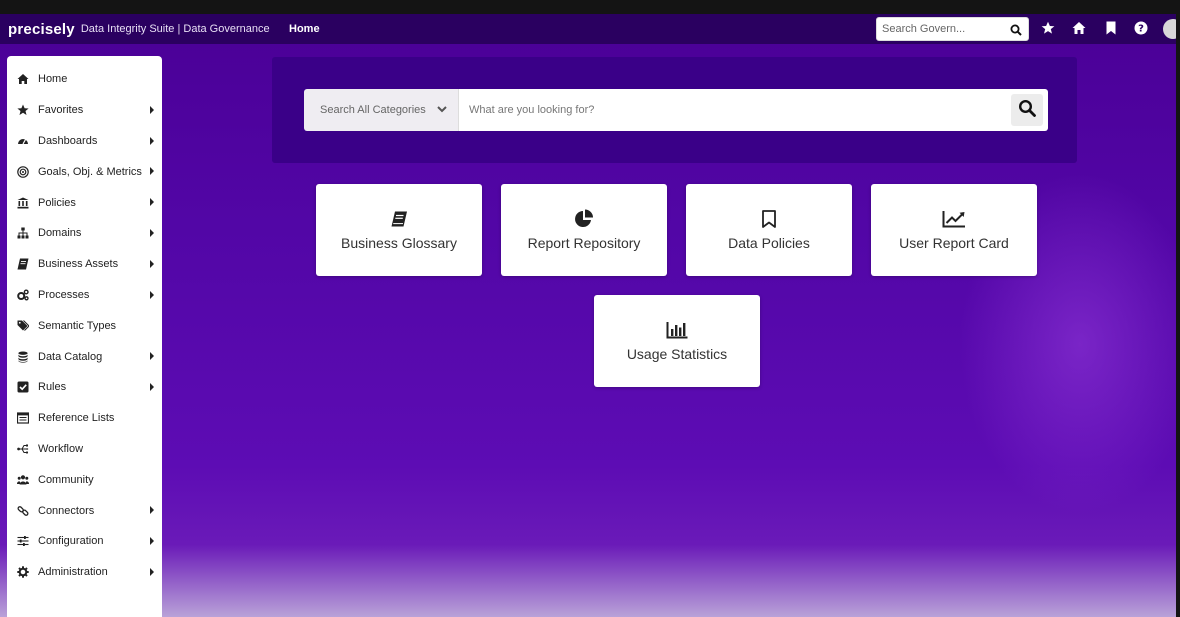 This screenshot has width=1180, height=617. What do you see at coordinates (23, 171) in the screenshot?
I see `target-icon` at bounding box center [23, 171].